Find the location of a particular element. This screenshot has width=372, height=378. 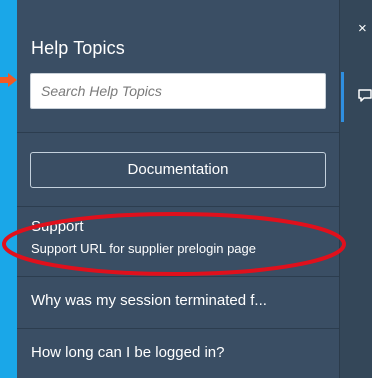

topic-subtitle: Support URL for supplier prelogin page is located at coordinates (143, 248).